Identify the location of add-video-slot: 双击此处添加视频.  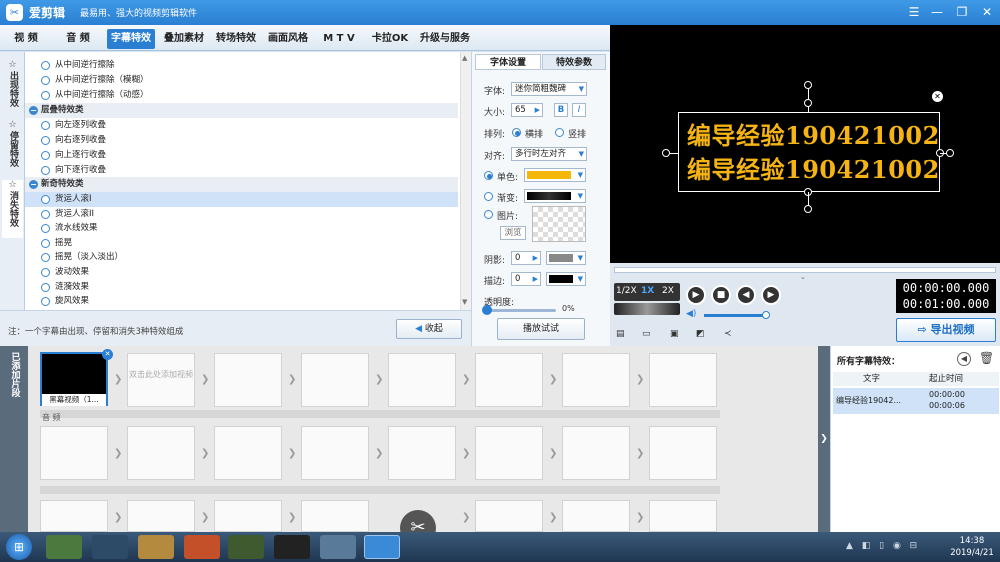
(161, 380).